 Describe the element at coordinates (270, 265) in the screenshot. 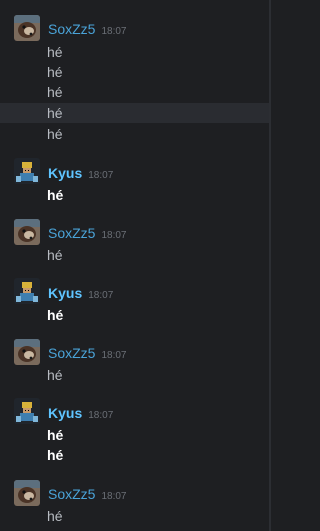

I see `panel-divider` at that location.